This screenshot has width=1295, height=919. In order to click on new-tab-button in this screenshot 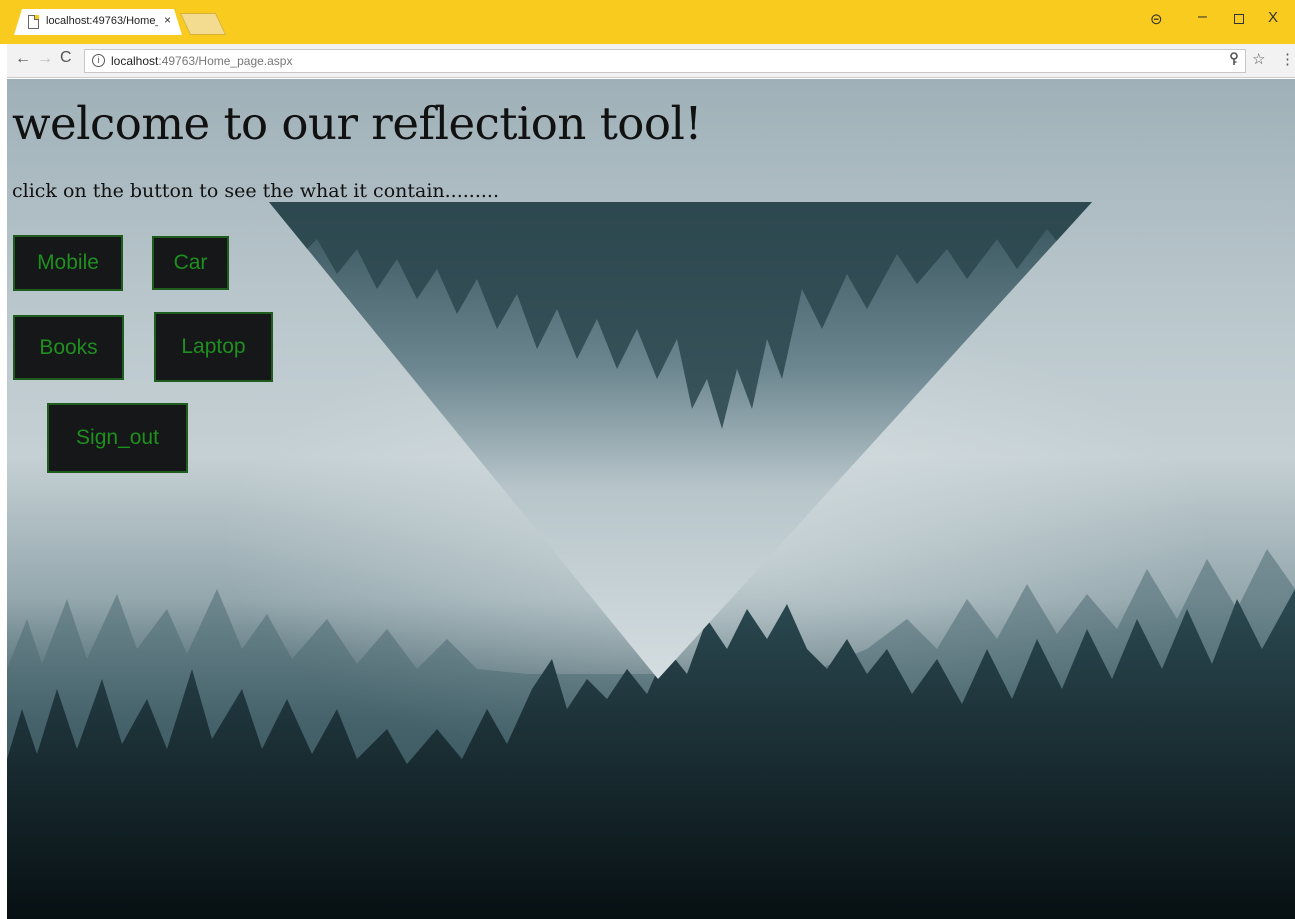, I will do `click(203, 24)`.